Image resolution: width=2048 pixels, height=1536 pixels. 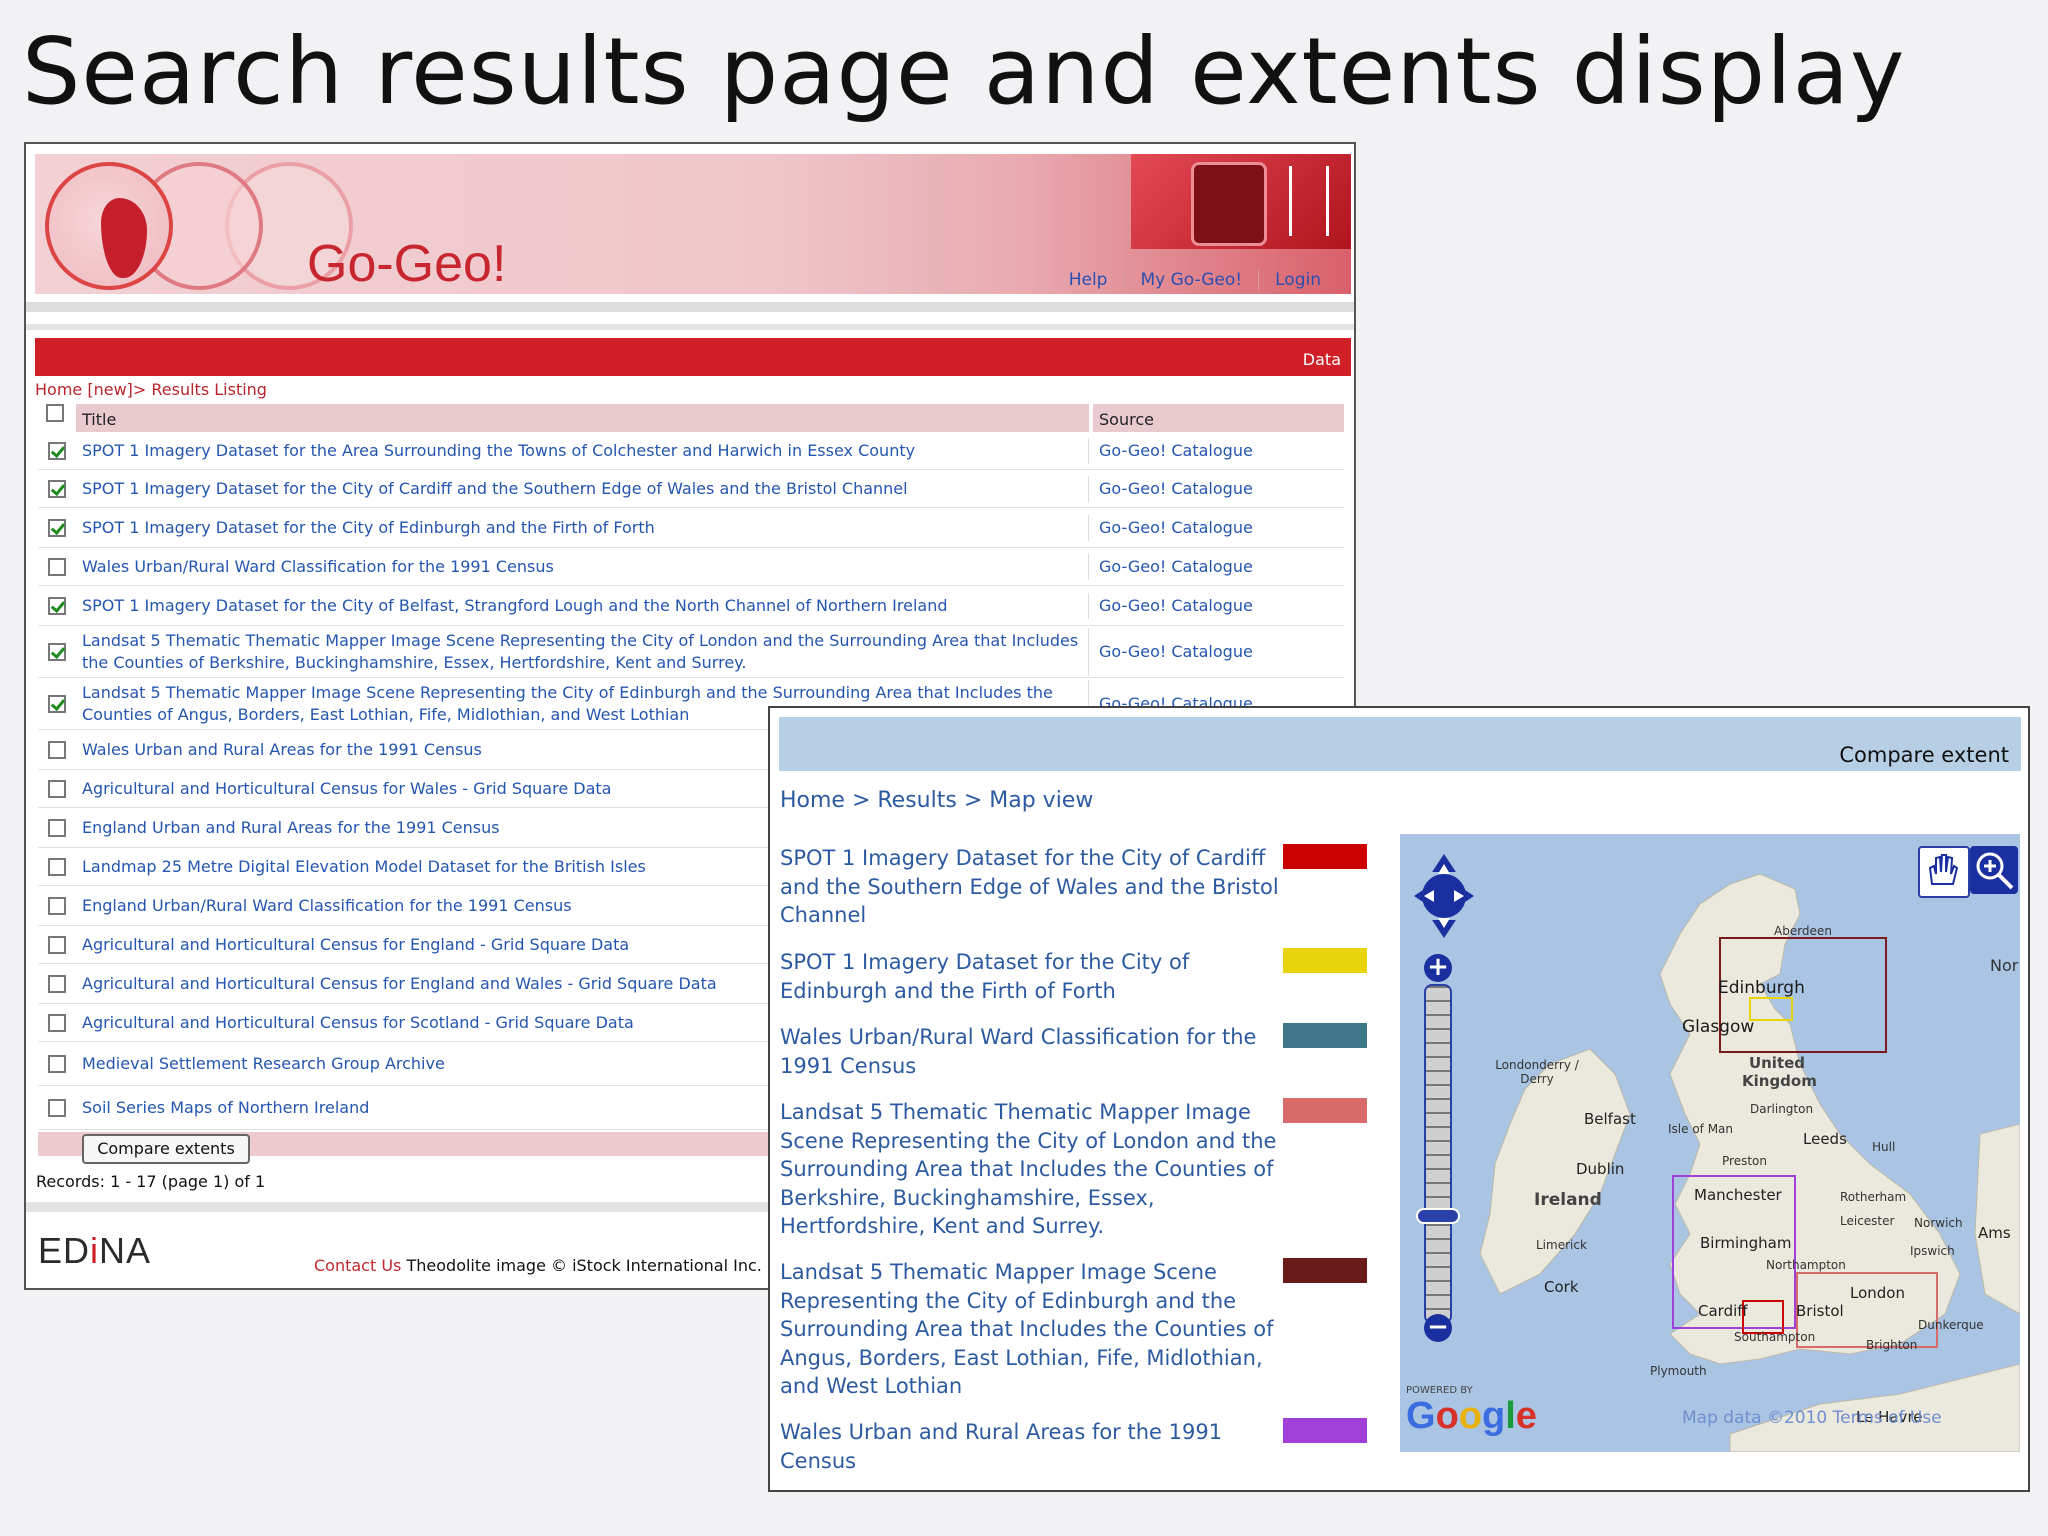 What do you see at coordinates (693, 357) in the screenshot?
I see `section-bar: Data` at bounding box center [693, 357].